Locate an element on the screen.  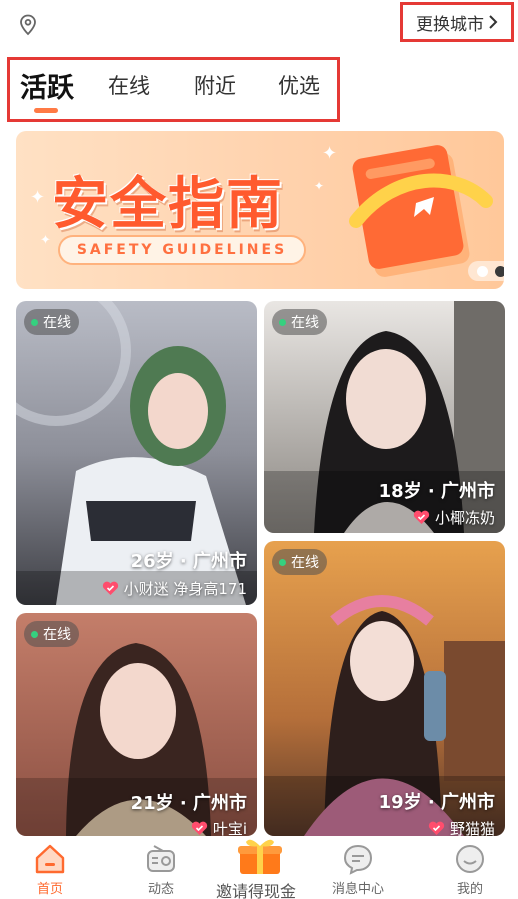
tab-online: 在线 is located at coordinates (129, 85).